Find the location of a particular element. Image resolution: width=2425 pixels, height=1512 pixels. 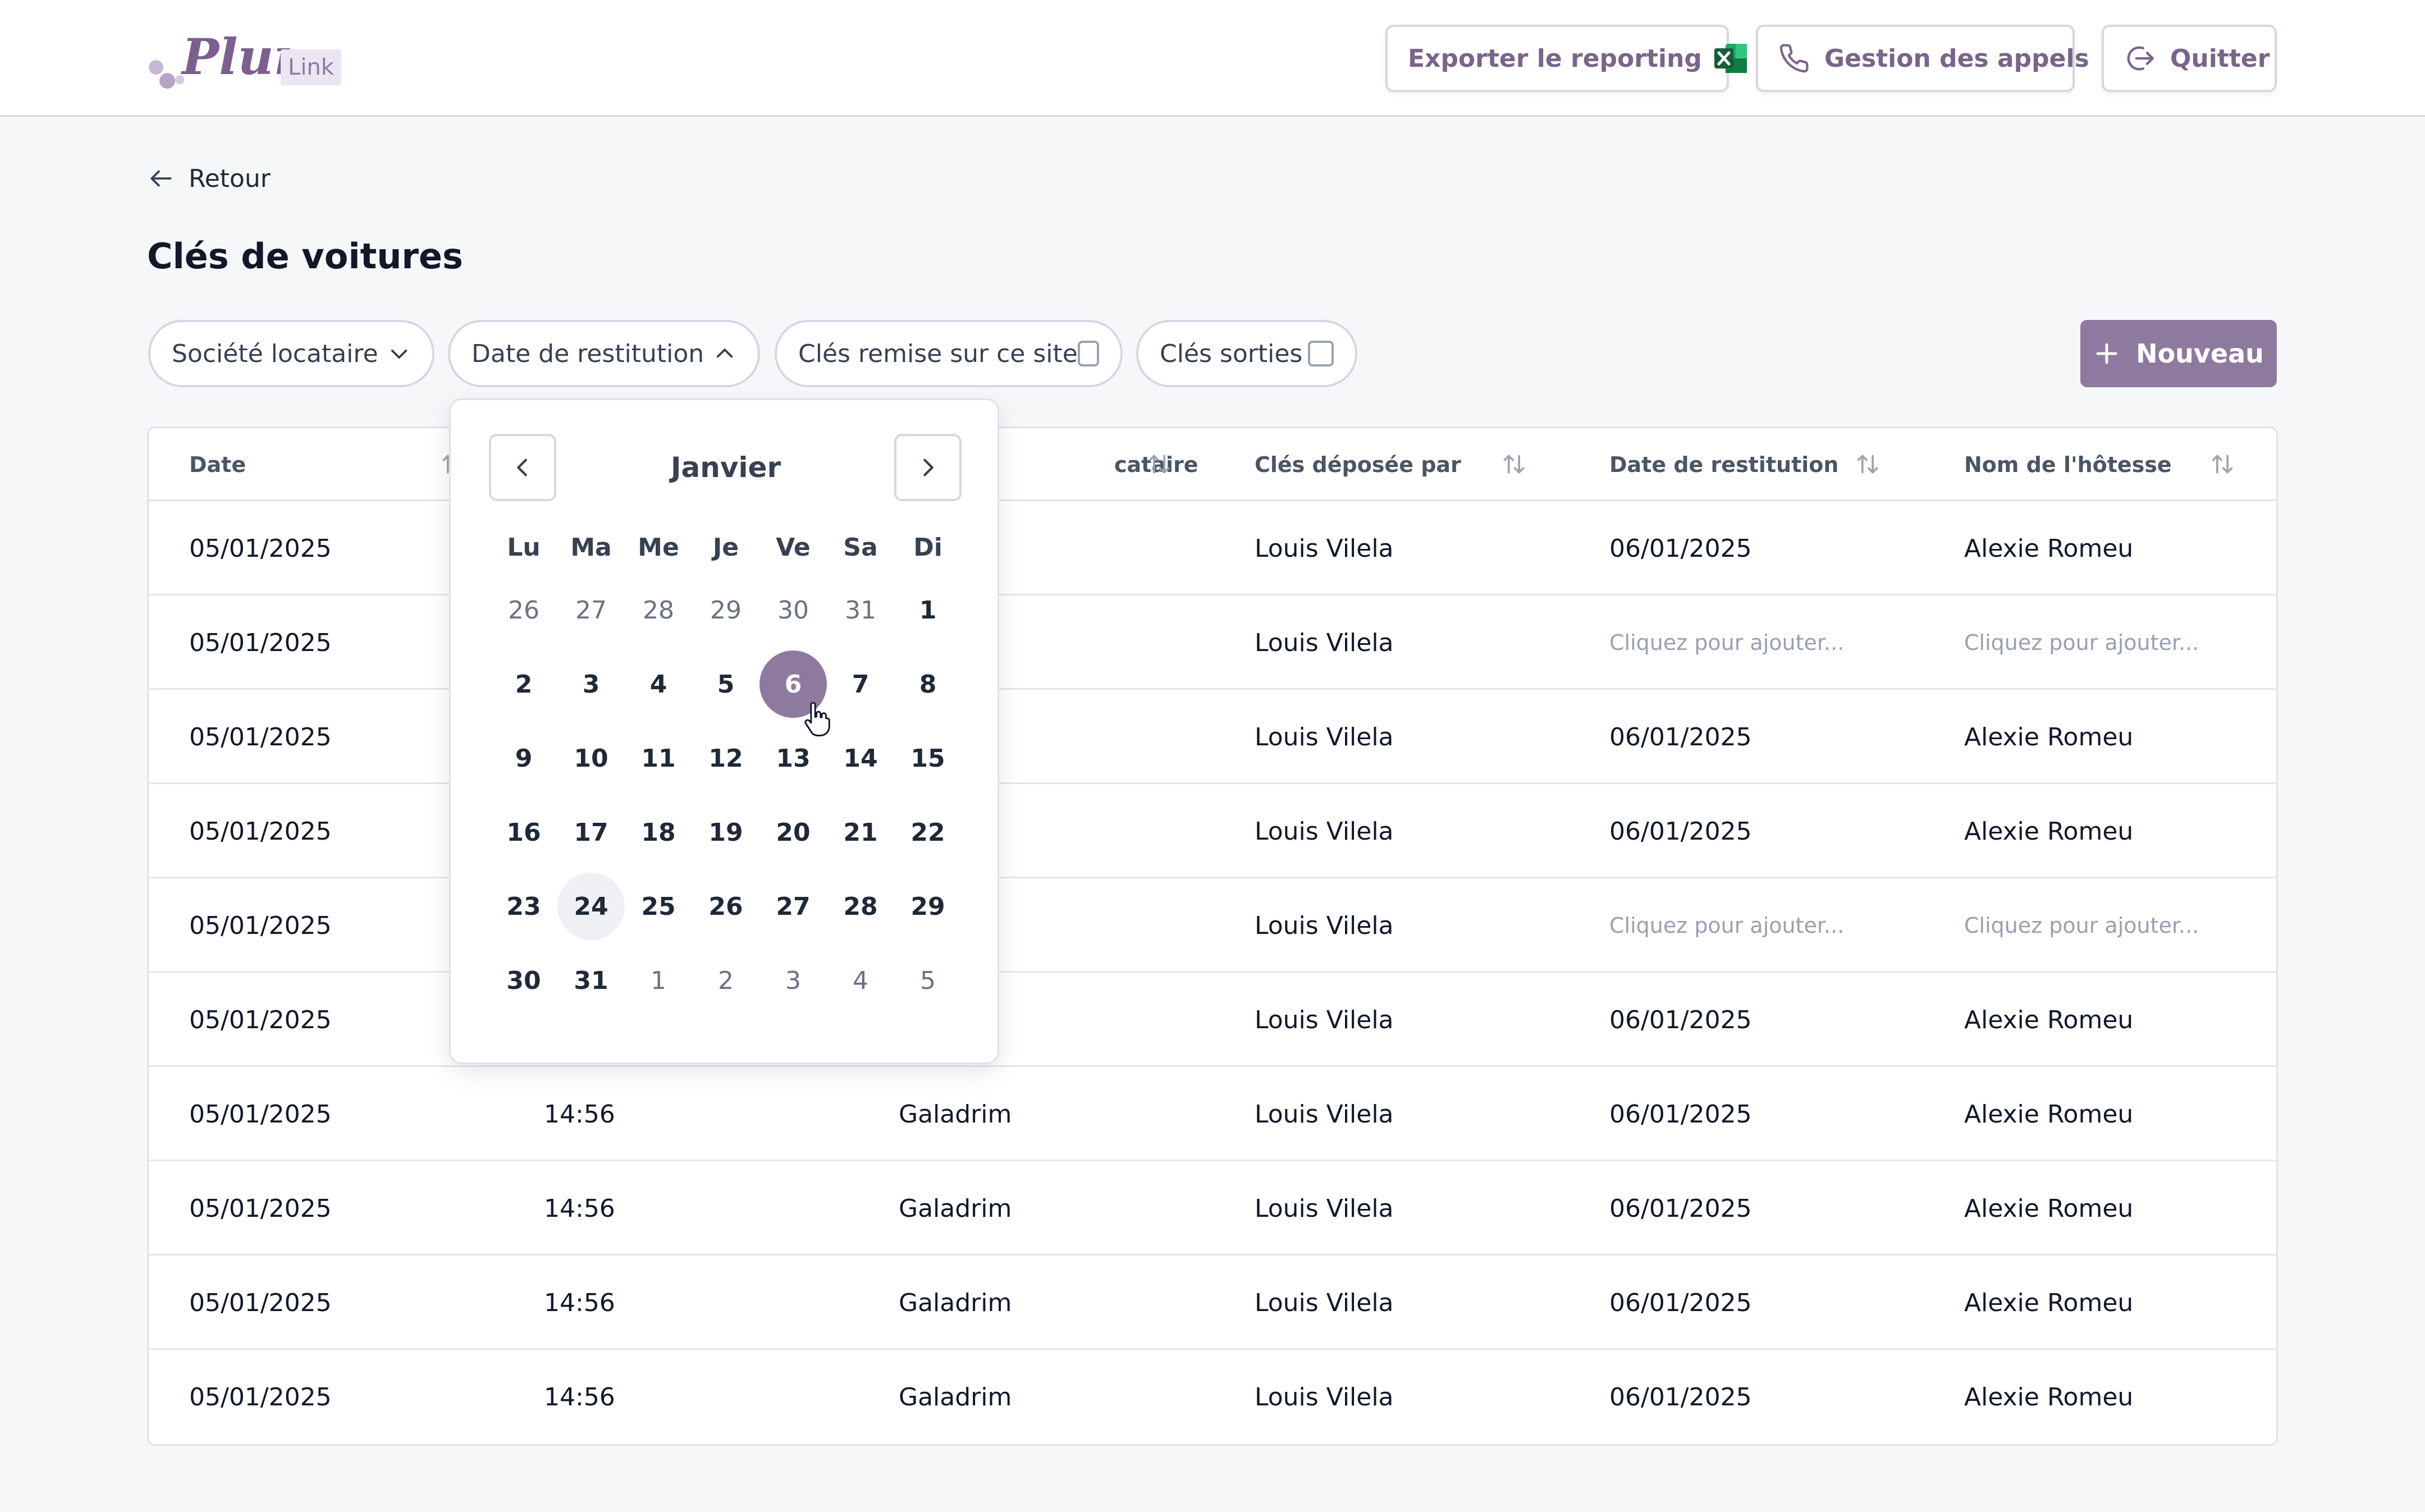

calendar-day: 17 is located at coordinates (591, 833).